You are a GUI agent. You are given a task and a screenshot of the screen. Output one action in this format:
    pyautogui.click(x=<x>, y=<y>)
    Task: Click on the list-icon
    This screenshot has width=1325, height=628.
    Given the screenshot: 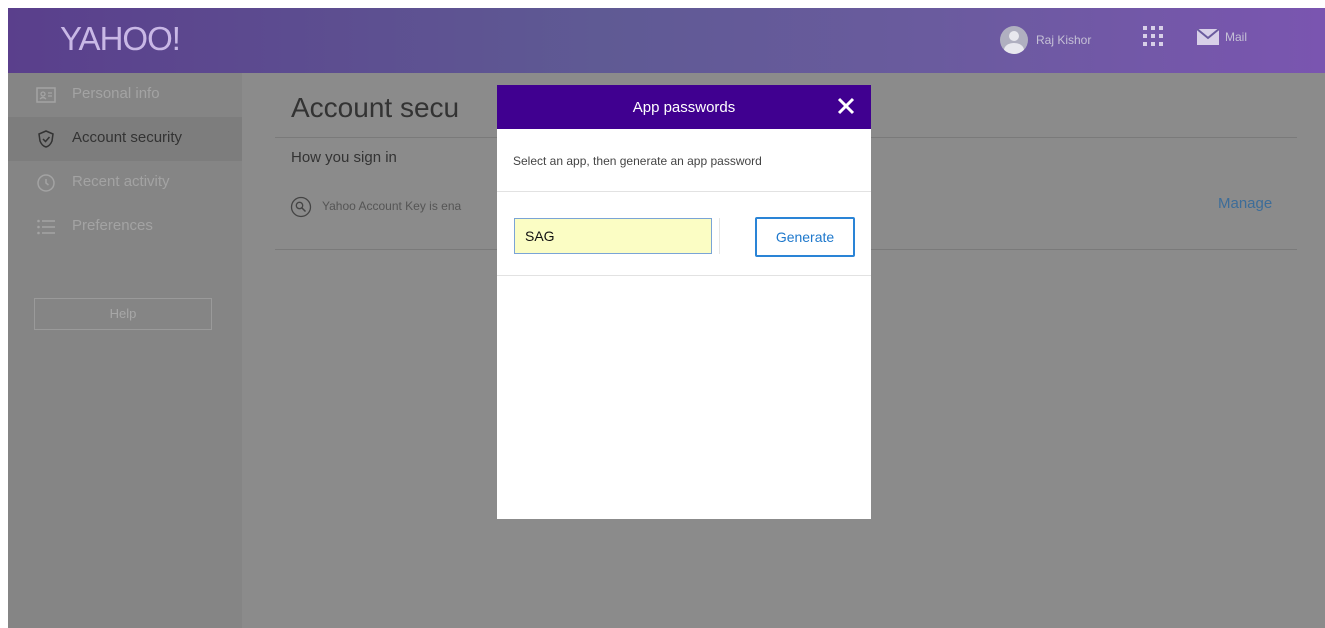 What is the action you would take?
    pyautogui.click(x=46, y=227)
    